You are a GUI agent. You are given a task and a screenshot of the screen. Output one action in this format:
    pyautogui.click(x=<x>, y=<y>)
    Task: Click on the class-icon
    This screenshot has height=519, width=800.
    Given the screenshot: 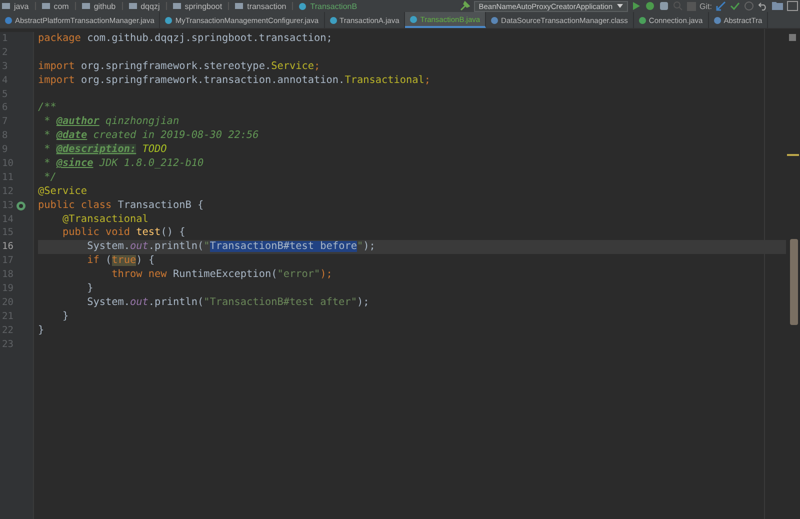 What is the action you would take?
    pyautogui.click(x=302, y=6)
    